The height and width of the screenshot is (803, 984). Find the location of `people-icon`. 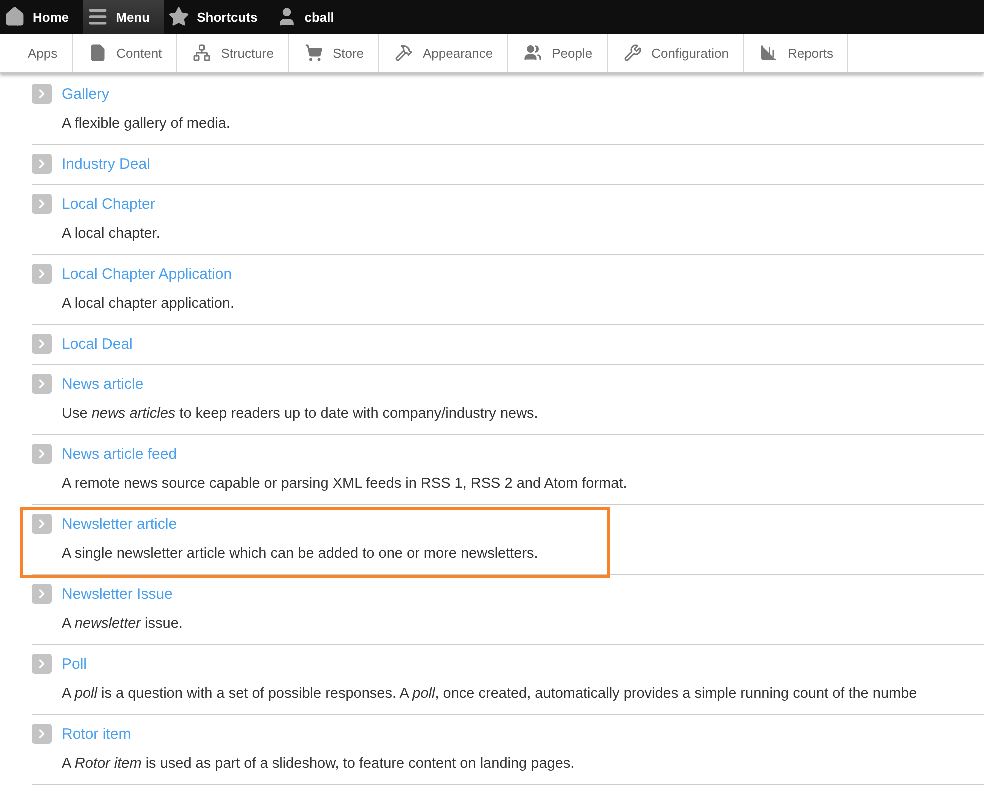

people-icon is located at coordinates (533, 53).